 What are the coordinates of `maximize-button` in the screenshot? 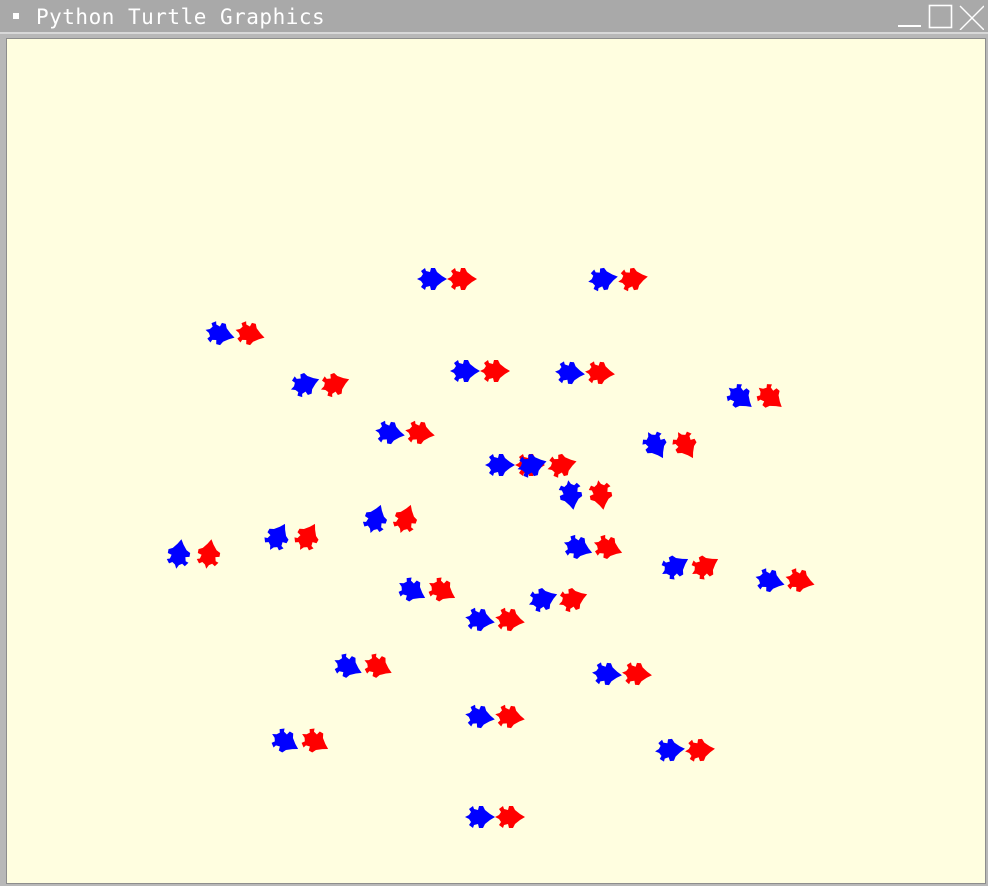 It's located at (941, 17).